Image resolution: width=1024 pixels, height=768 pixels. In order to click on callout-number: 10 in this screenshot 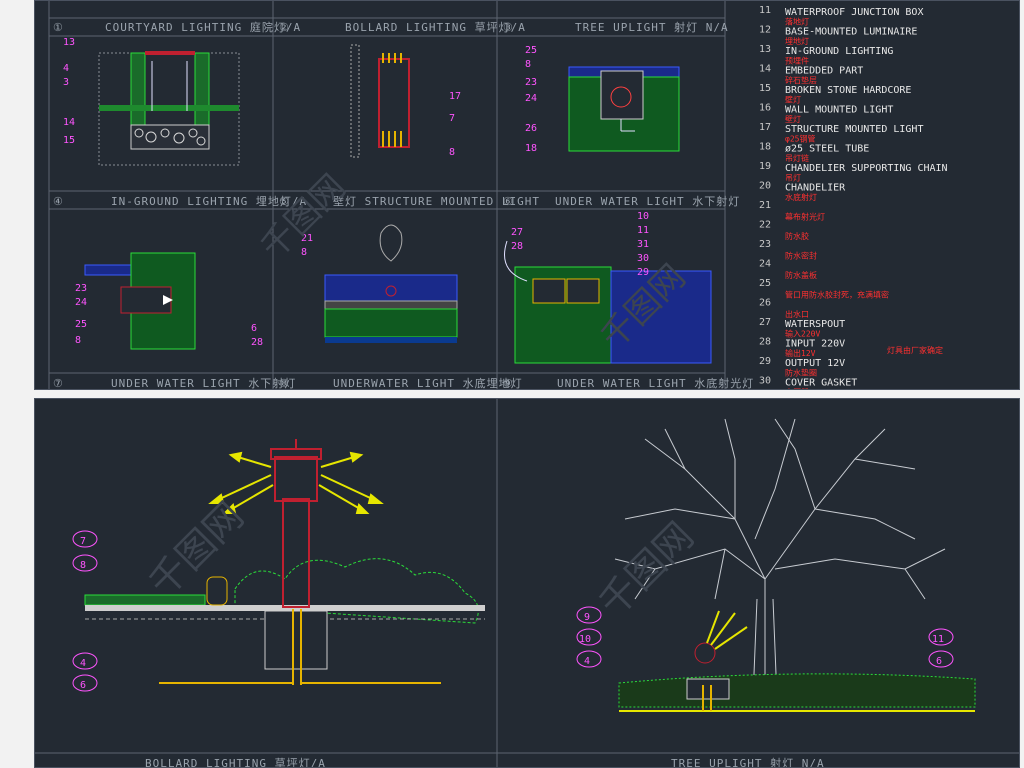, I will do `click(585, 639)`.